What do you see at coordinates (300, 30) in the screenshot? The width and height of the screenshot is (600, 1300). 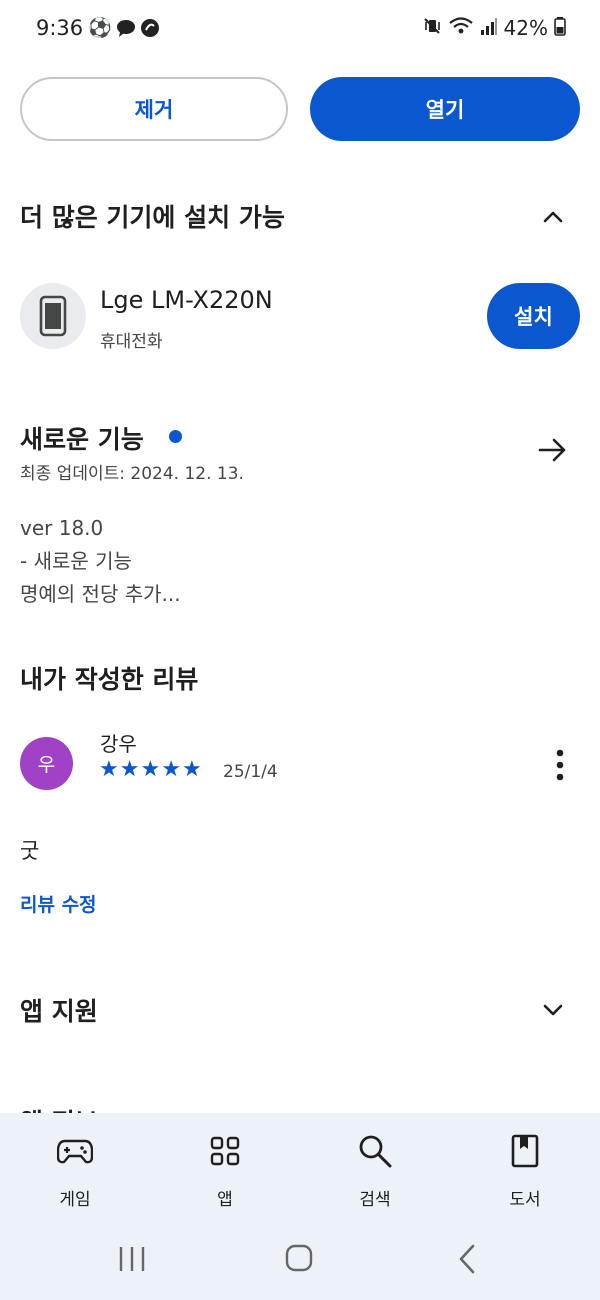 I see `status-bar: 9:36 ⚽ 42%` at bounding box center [300, 30].